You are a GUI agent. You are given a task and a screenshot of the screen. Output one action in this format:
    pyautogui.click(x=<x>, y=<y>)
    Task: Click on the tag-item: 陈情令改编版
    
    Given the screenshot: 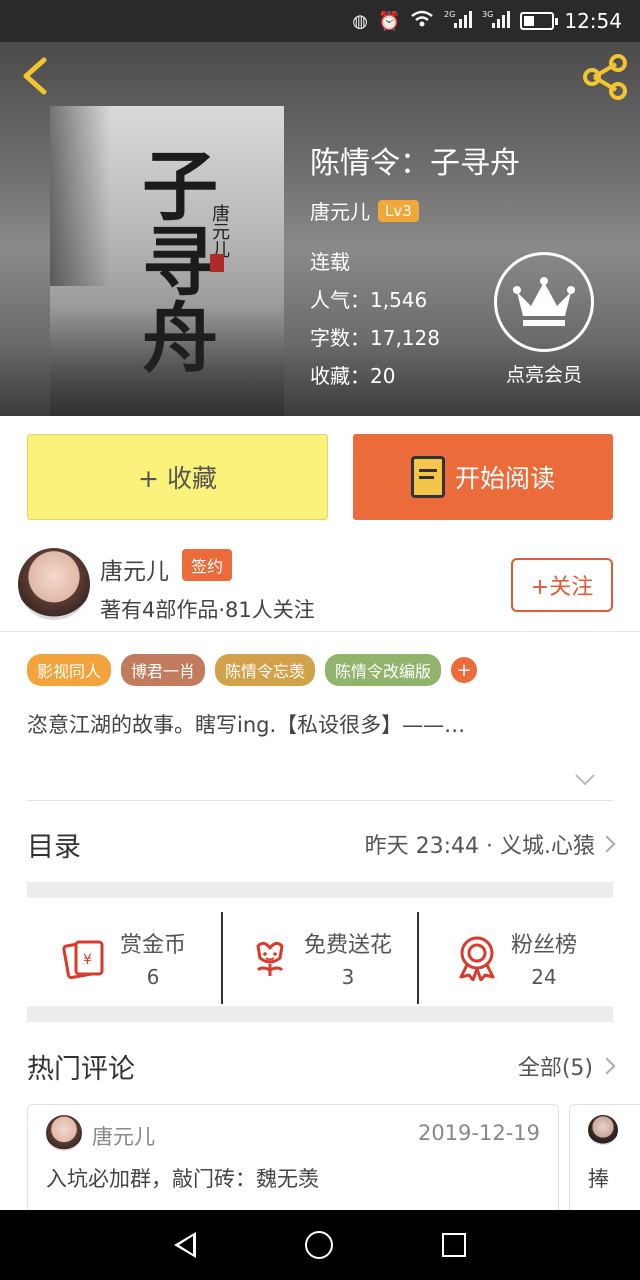 What is the action you would take?
    pyautogui.click(x=383, y=670)
    